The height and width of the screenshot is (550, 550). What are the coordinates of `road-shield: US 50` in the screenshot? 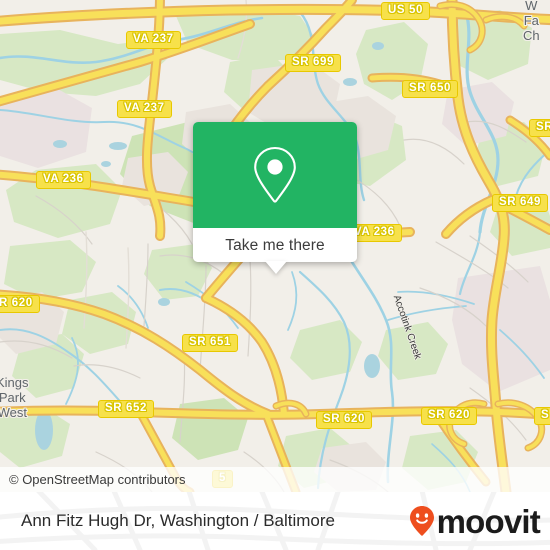 It's located at (405, 11).